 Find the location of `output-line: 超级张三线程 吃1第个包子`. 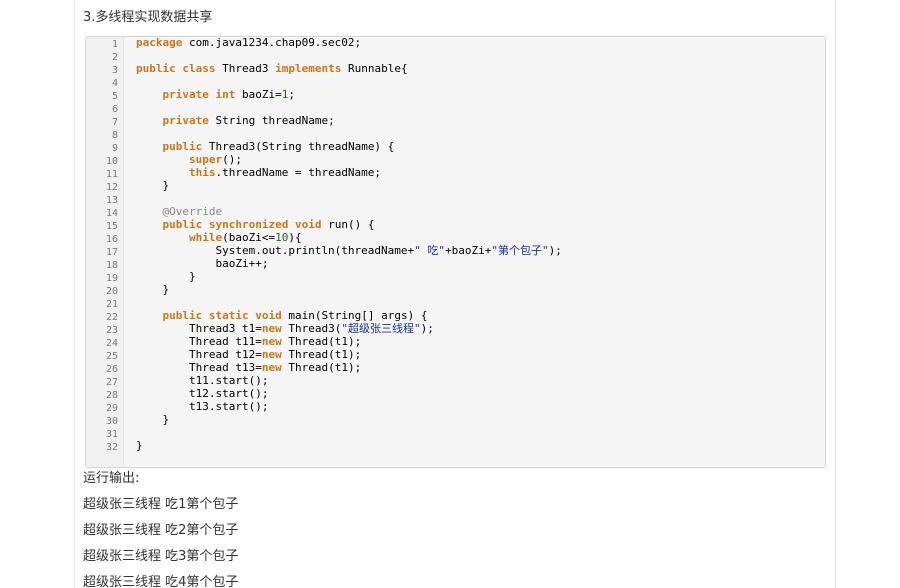

output-line: 超级张三线程 吃1第个包子 is located at coordinates (161, 504).